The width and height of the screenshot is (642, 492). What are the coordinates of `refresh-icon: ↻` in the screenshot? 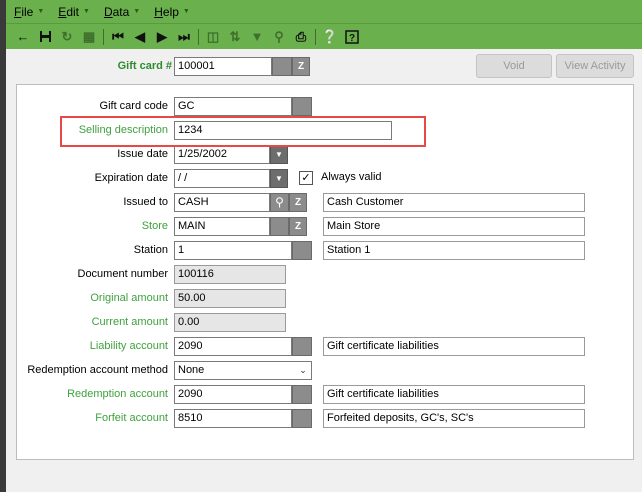 It's located at (67, 37).